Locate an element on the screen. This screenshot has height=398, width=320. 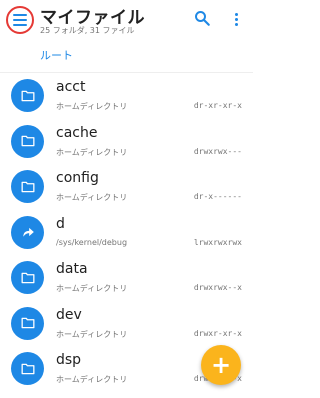
file-name: dsp is located at coordinates (69, 360).